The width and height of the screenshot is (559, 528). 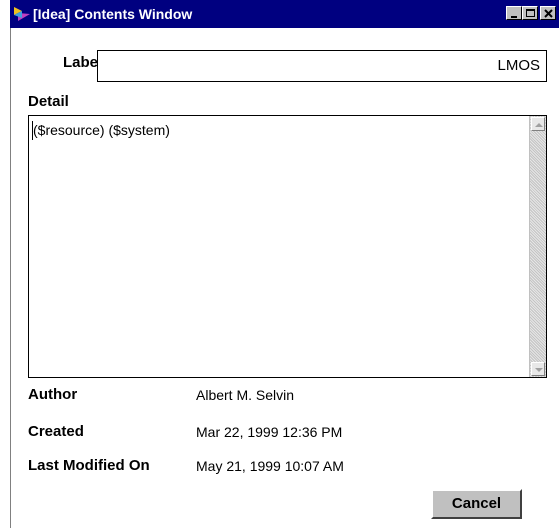 I want to click on scroll-up-button, so click(x=538, y=124).